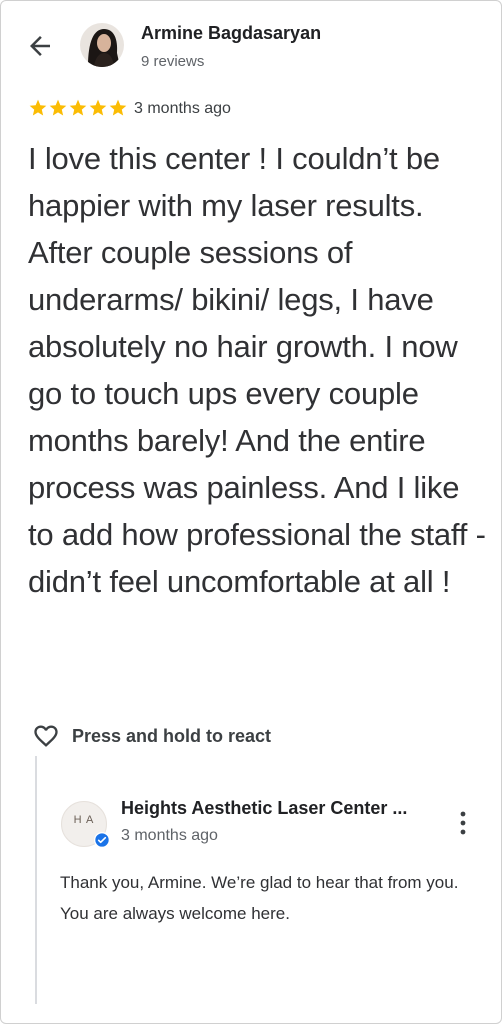 The width and height of the screenshot is (502, 1024). Describe the element at coordinates (231, 33) in the screenshot. I see `author-name: Armine Bagdasaryan` at that location.